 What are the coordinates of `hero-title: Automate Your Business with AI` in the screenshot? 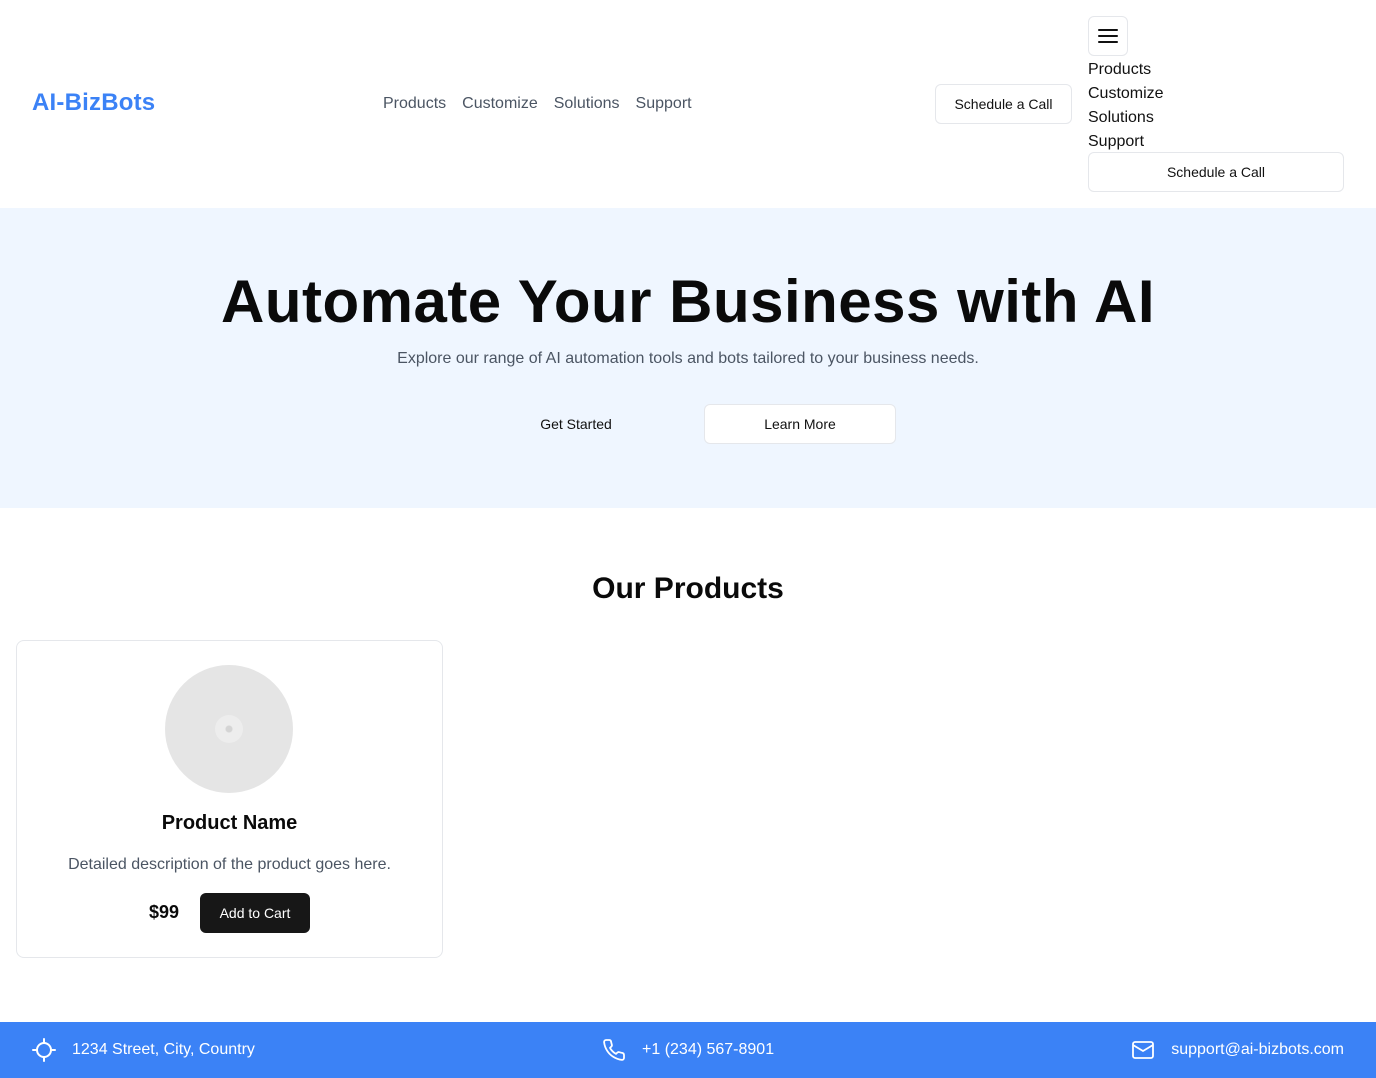 It's located at (687, 301).